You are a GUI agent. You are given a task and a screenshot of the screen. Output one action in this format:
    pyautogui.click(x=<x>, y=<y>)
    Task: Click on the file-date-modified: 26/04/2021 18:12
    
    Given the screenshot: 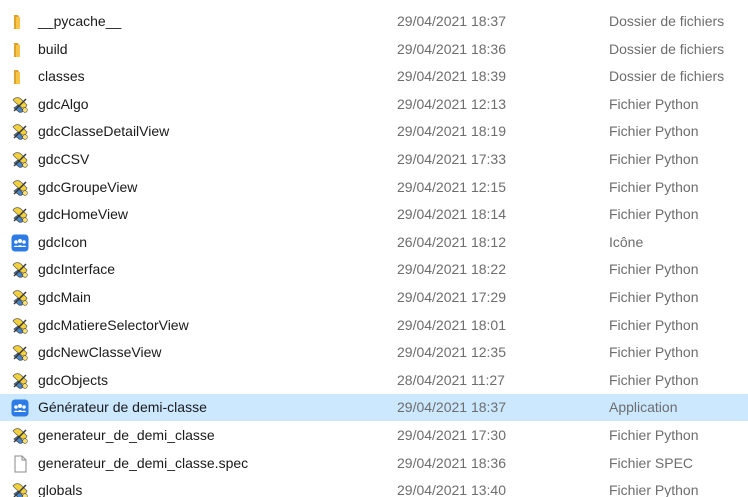 What is the action you would take?
    pyautogui.click(x=451, y=241)
    